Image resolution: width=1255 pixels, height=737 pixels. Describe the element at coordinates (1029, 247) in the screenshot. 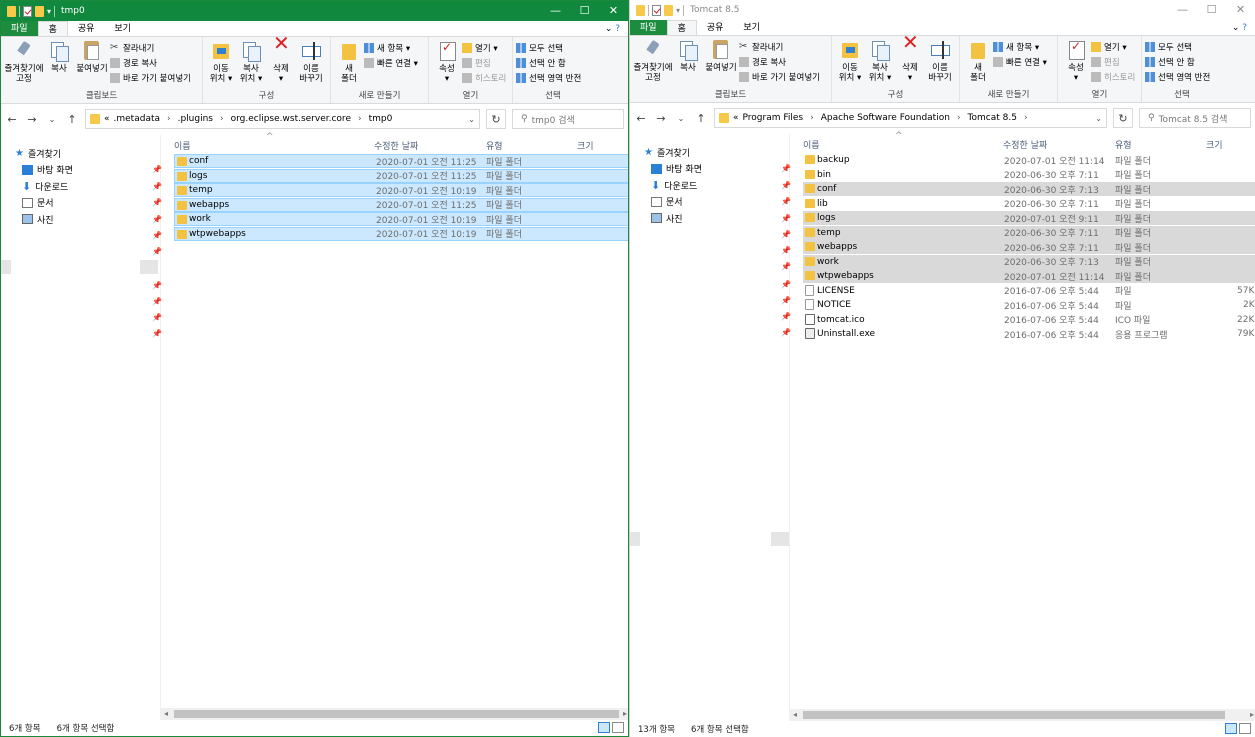

I see `list-item: webapps 2020-06-30 오후 7:11 파일 폴더` at that location.